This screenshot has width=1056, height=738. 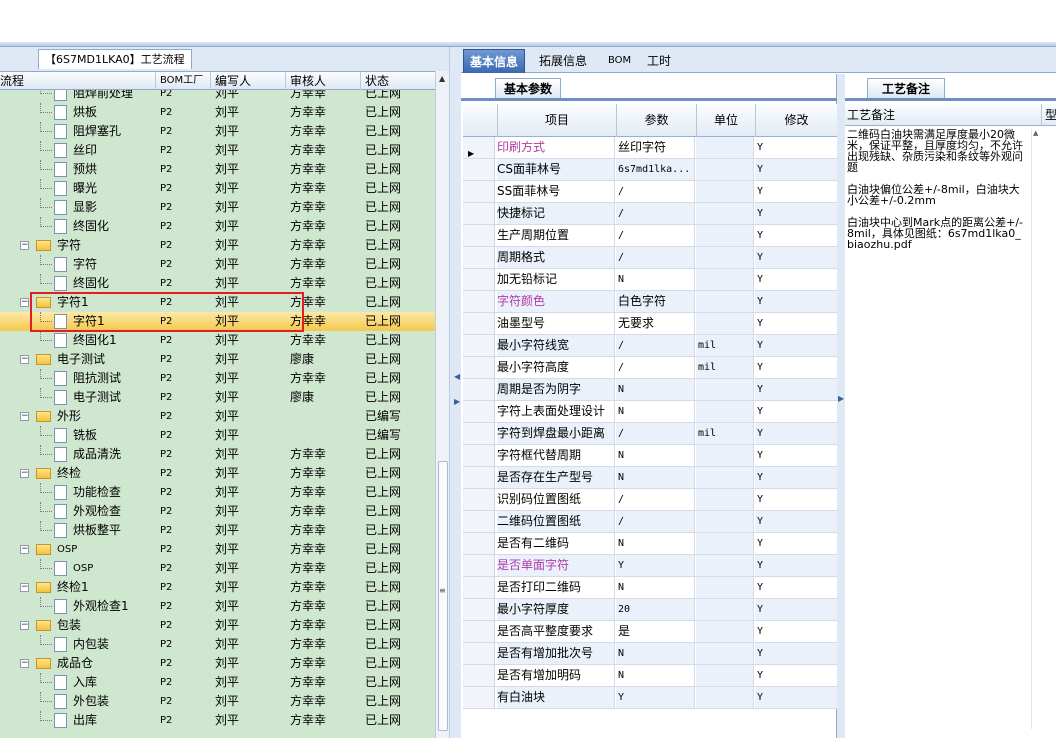 What do you see at coordinates (217, 378) in the screenshot?
I see `tree-row: 阻抗测试 P2 刘平 方幸幸 已上网` at bounding box center [217, 378].